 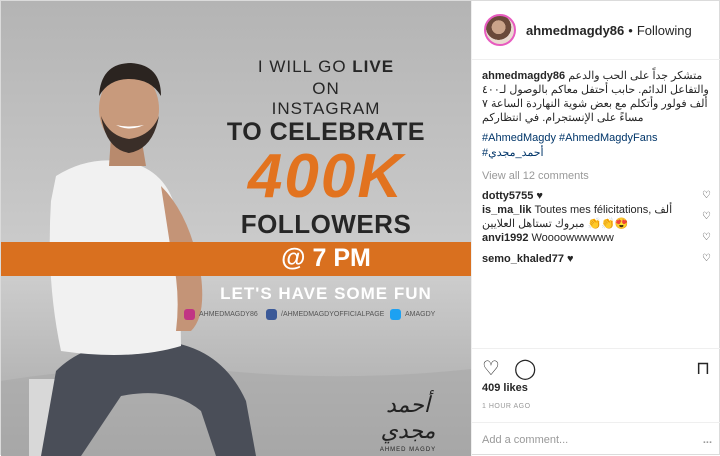 I want to click on post-header: ahmedmagdy86 • Following, so click(x=596, y=30).